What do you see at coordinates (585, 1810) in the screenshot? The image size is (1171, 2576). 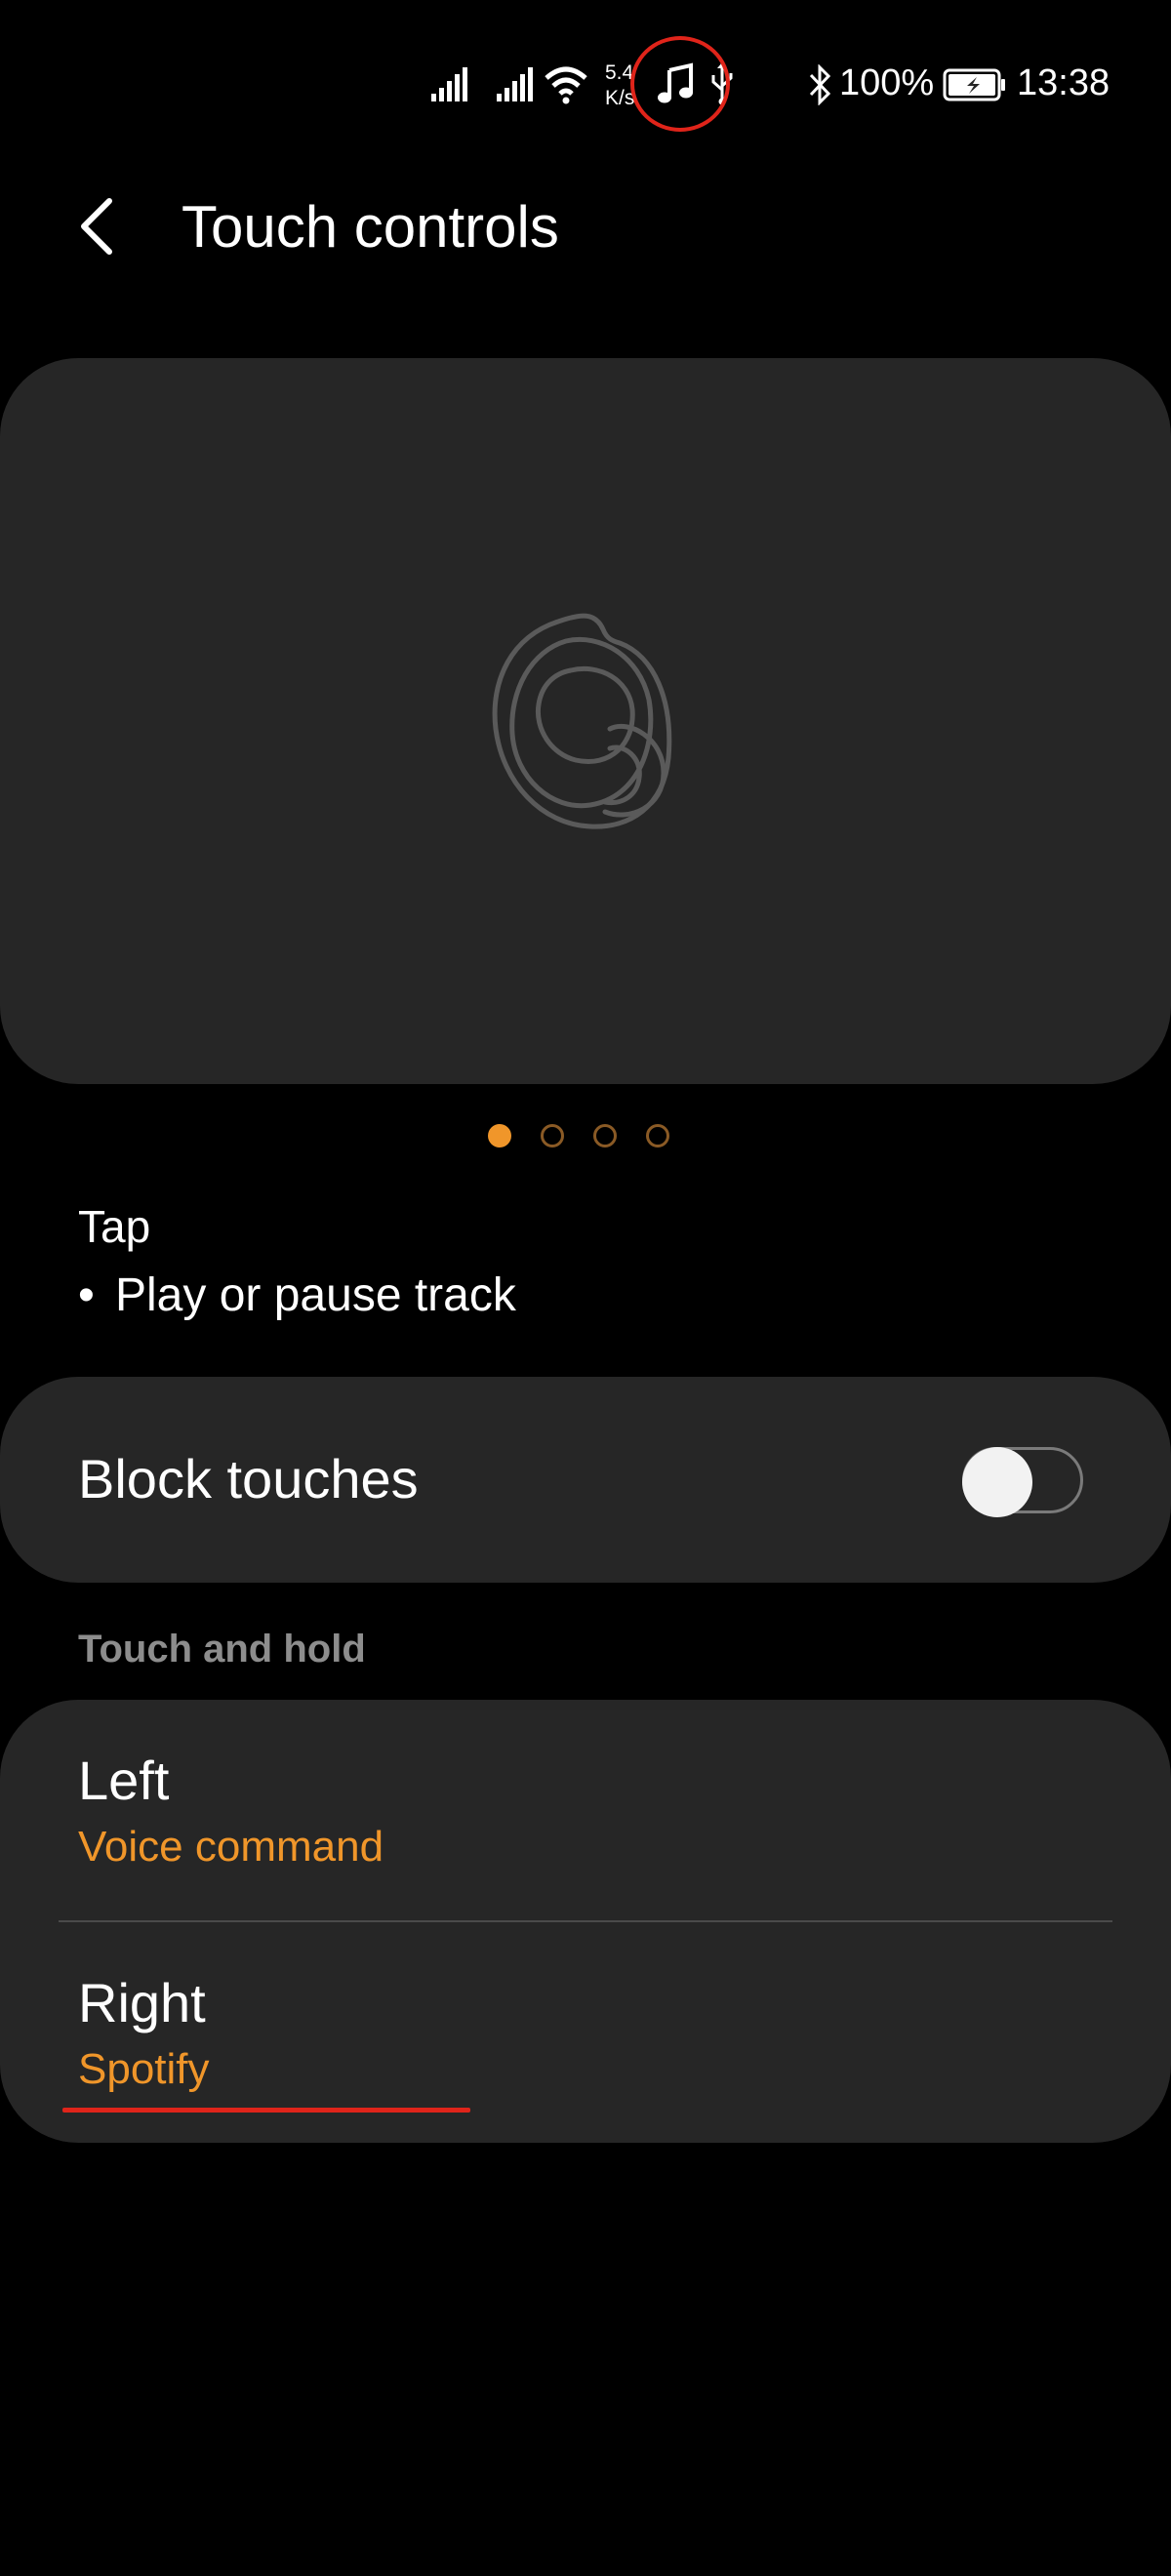 I see `left-setting-row: Left Voice command` at bounding box center [585, 1810].